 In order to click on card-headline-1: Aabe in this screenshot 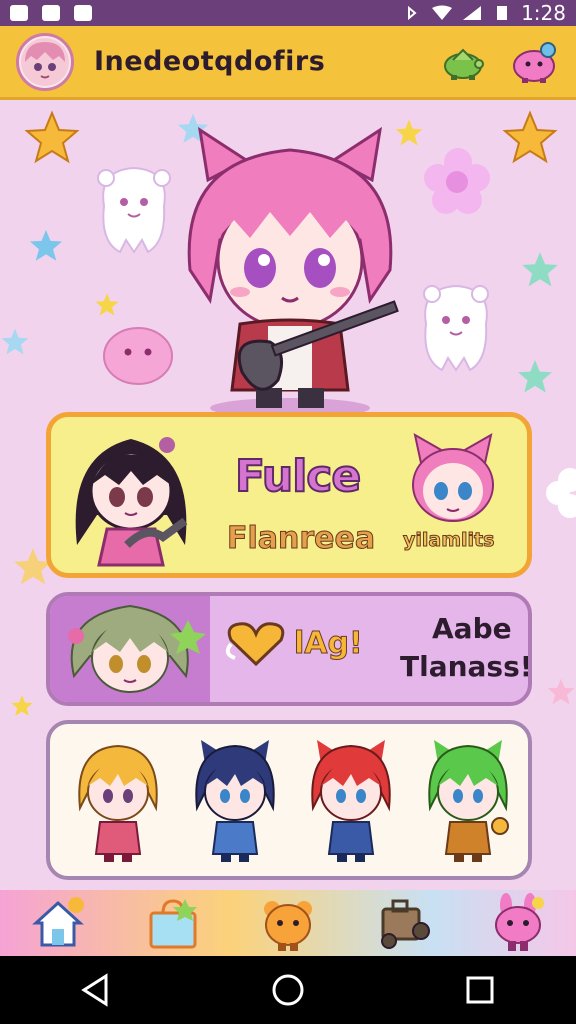, I will do `click(472, 628)`.